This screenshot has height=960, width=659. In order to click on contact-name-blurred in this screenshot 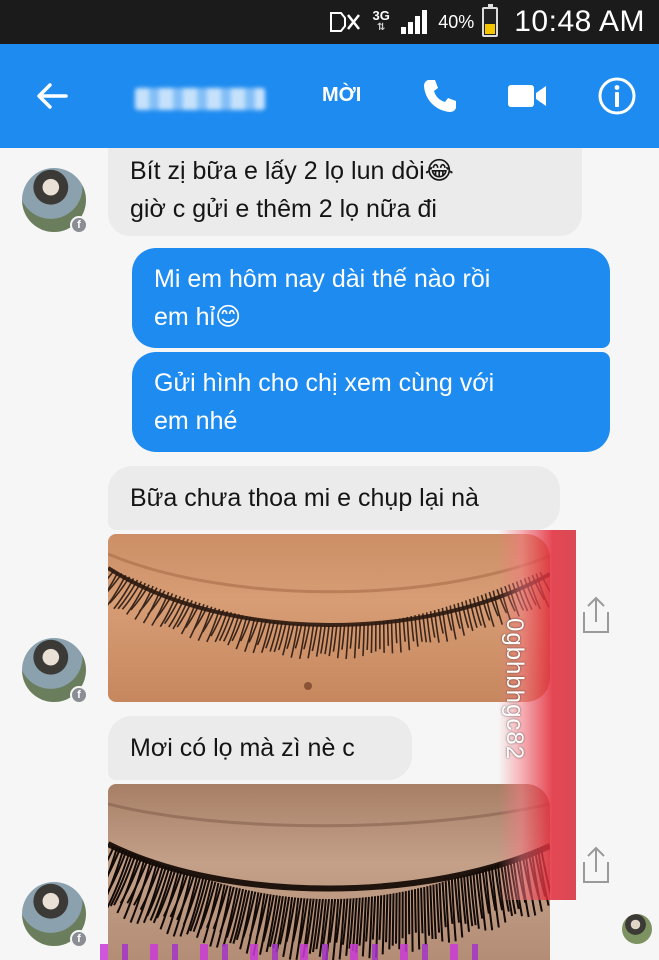, I will do `click(200, 99)`.